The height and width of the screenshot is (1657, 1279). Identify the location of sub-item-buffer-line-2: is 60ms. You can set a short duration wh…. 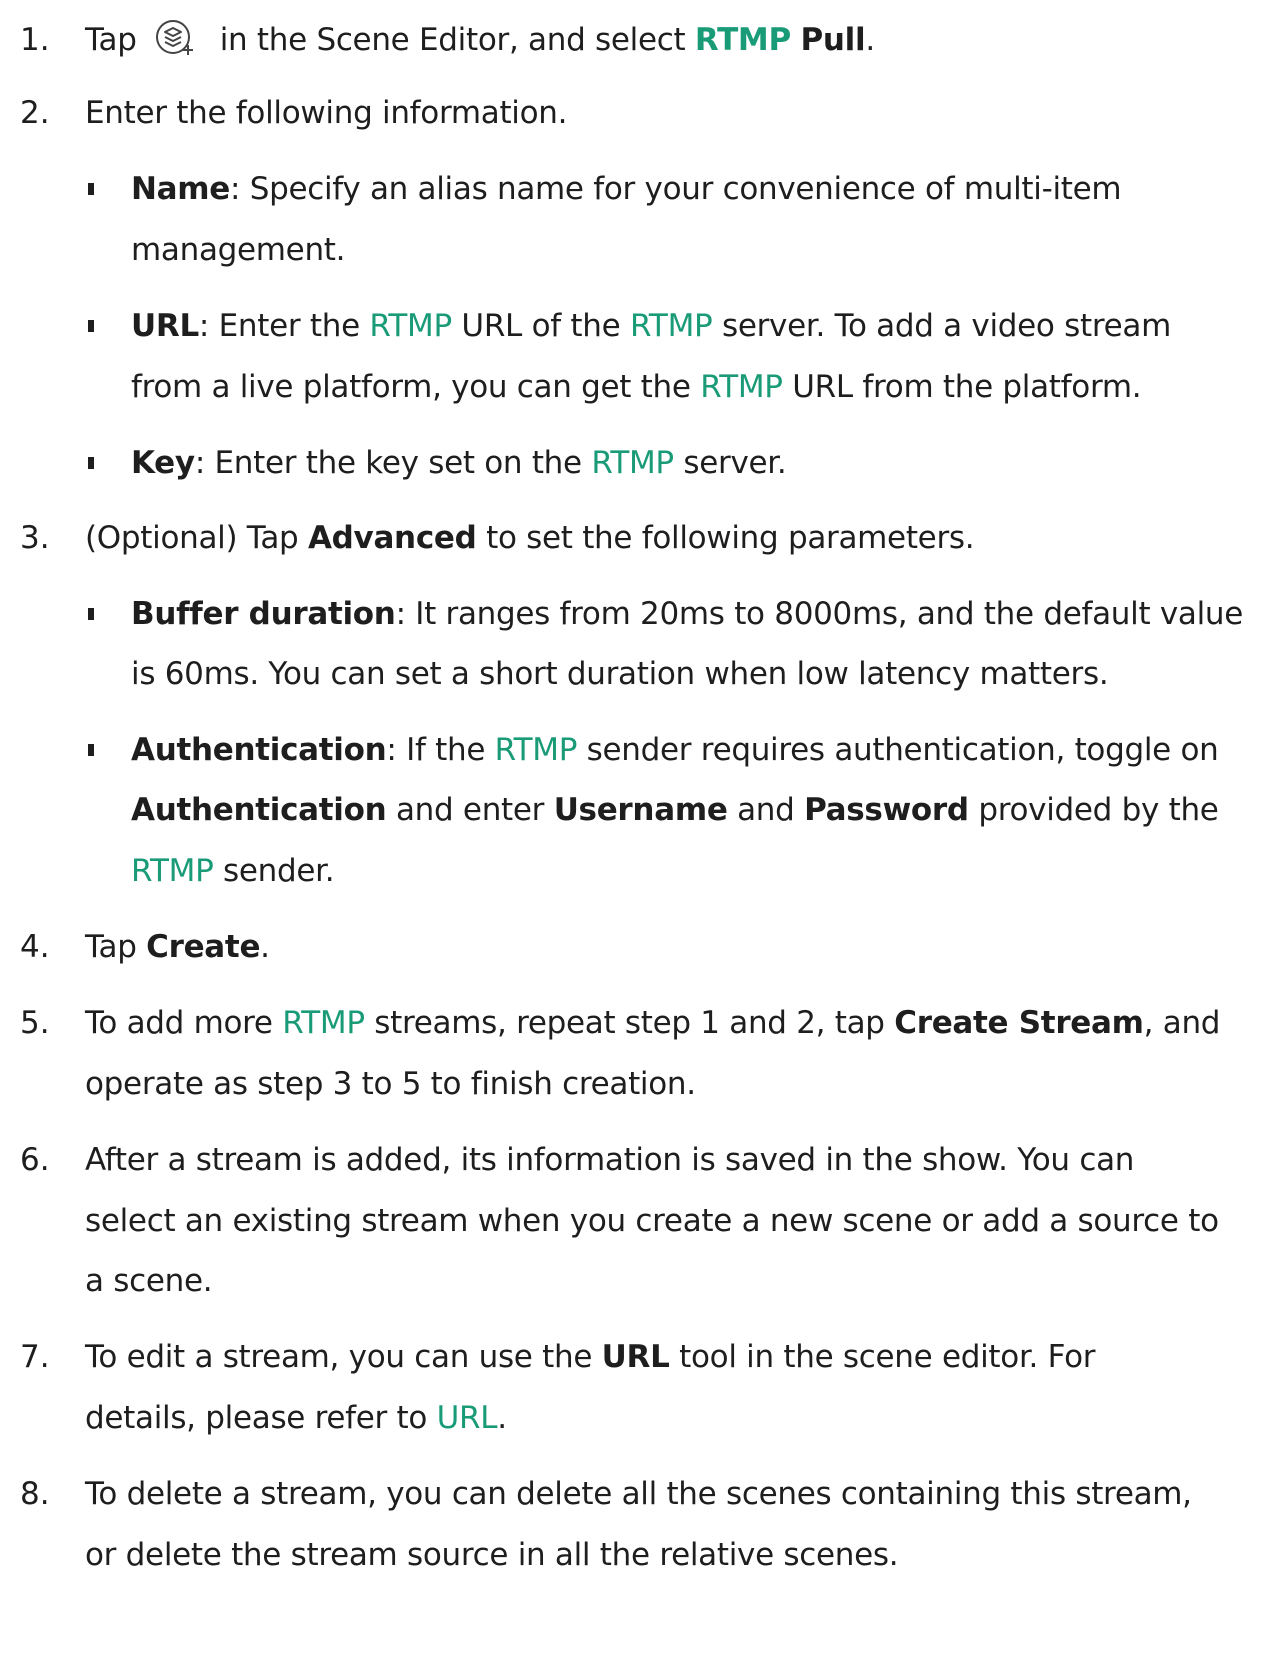
(620, 674).